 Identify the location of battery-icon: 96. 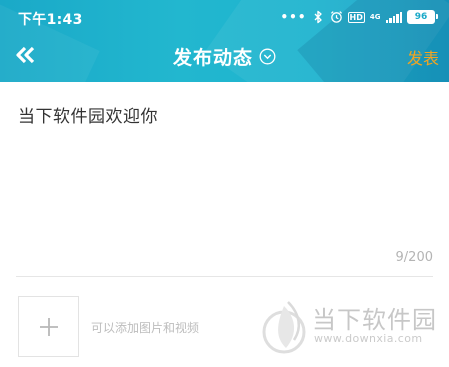
(422, 17).